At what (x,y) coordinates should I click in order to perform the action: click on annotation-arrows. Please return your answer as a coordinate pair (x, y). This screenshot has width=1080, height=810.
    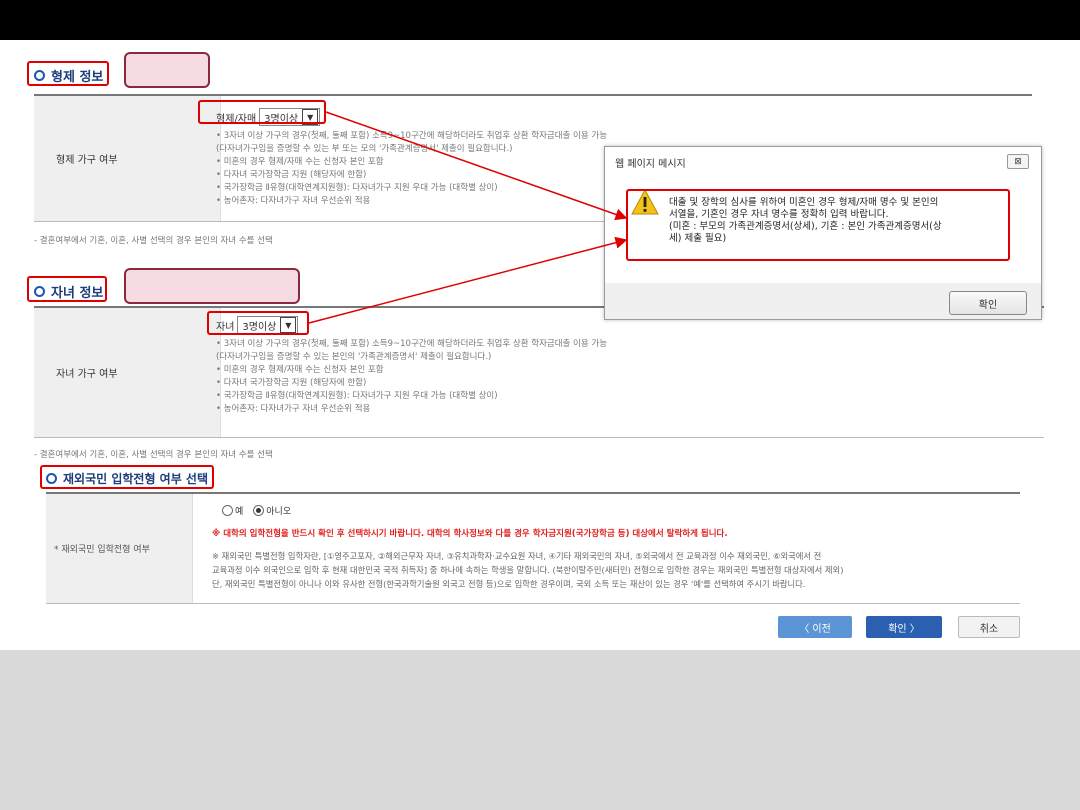
    Looking at the image, I should click on (468, 217).